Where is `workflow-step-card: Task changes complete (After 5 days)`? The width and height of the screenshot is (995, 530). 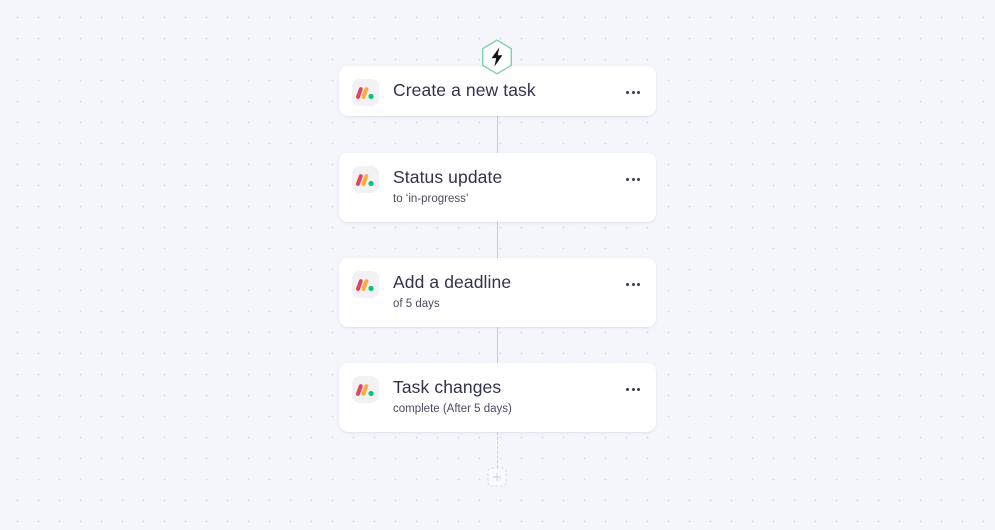 workflow-step-card: Task changes complete (After 5 days) is located at coordinates (497, 397).